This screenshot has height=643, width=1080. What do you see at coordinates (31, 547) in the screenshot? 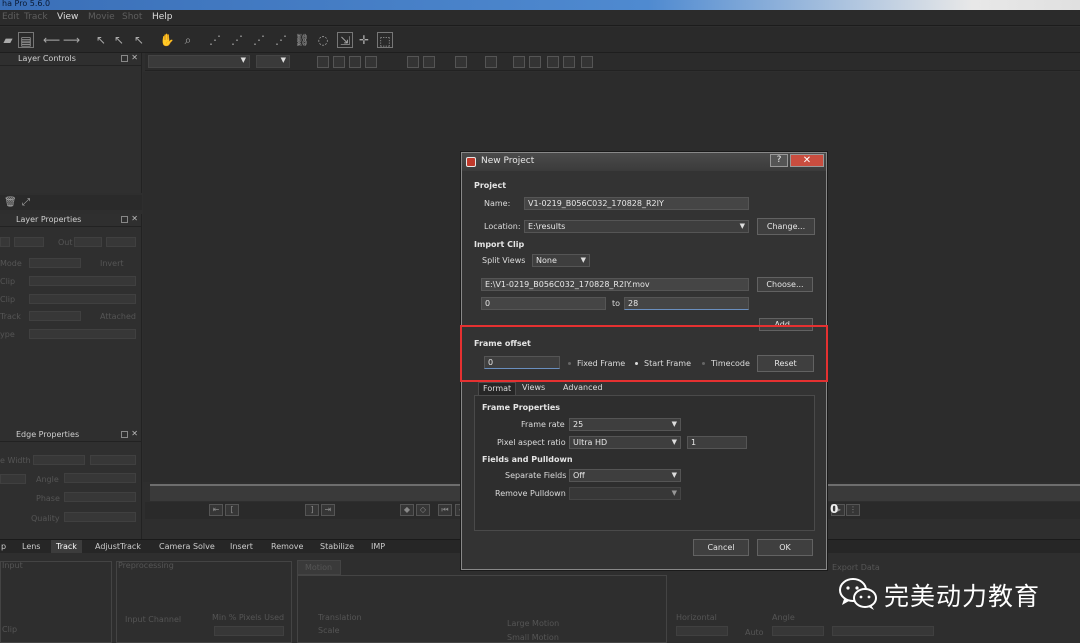
I see `tab-lens: Lens` at bounding box center [31, 547].